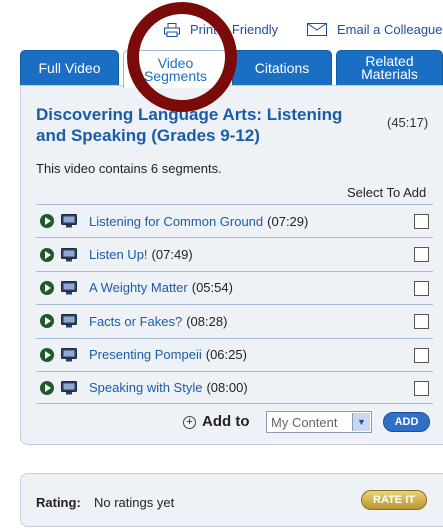  I want to click on segment-count-text: This video contains 6 segments., so click(129, 168).